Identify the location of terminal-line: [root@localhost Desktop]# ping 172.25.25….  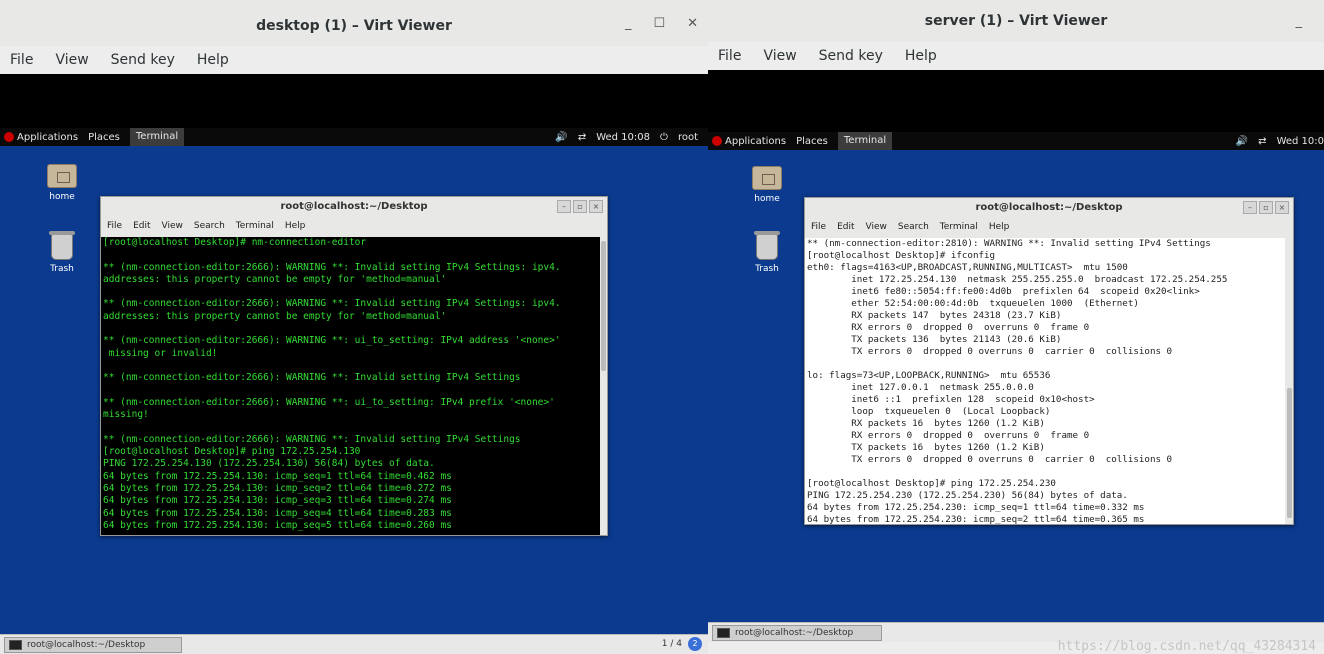
(232, 452).